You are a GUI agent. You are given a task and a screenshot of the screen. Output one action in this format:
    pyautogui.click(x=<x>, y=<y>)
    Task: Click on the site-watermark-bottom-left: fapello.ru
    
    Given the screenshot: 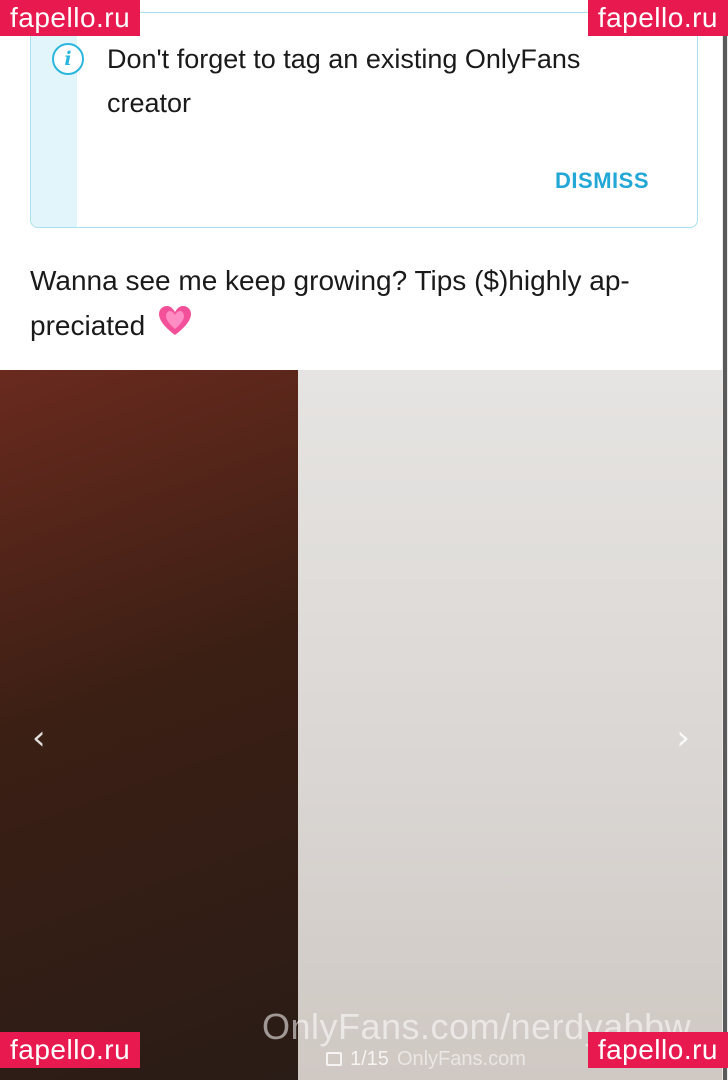 What is the action you would take?
    pyautogui.click(x=70, y=1050)
    